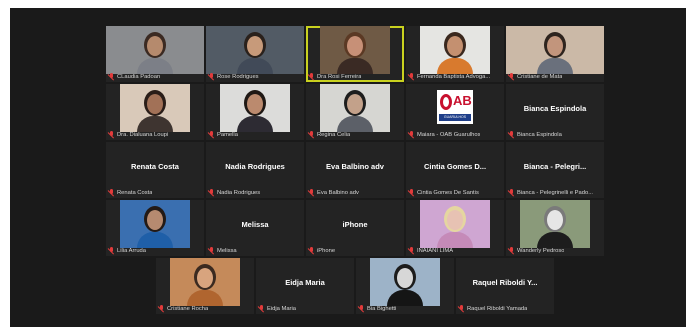 Image resolution: width=691 pixels, height=331 pixels. Describe the element at coordinates (188, 308) in the screenshot. I see `participant-name: Cristiane Rocha` at that location.